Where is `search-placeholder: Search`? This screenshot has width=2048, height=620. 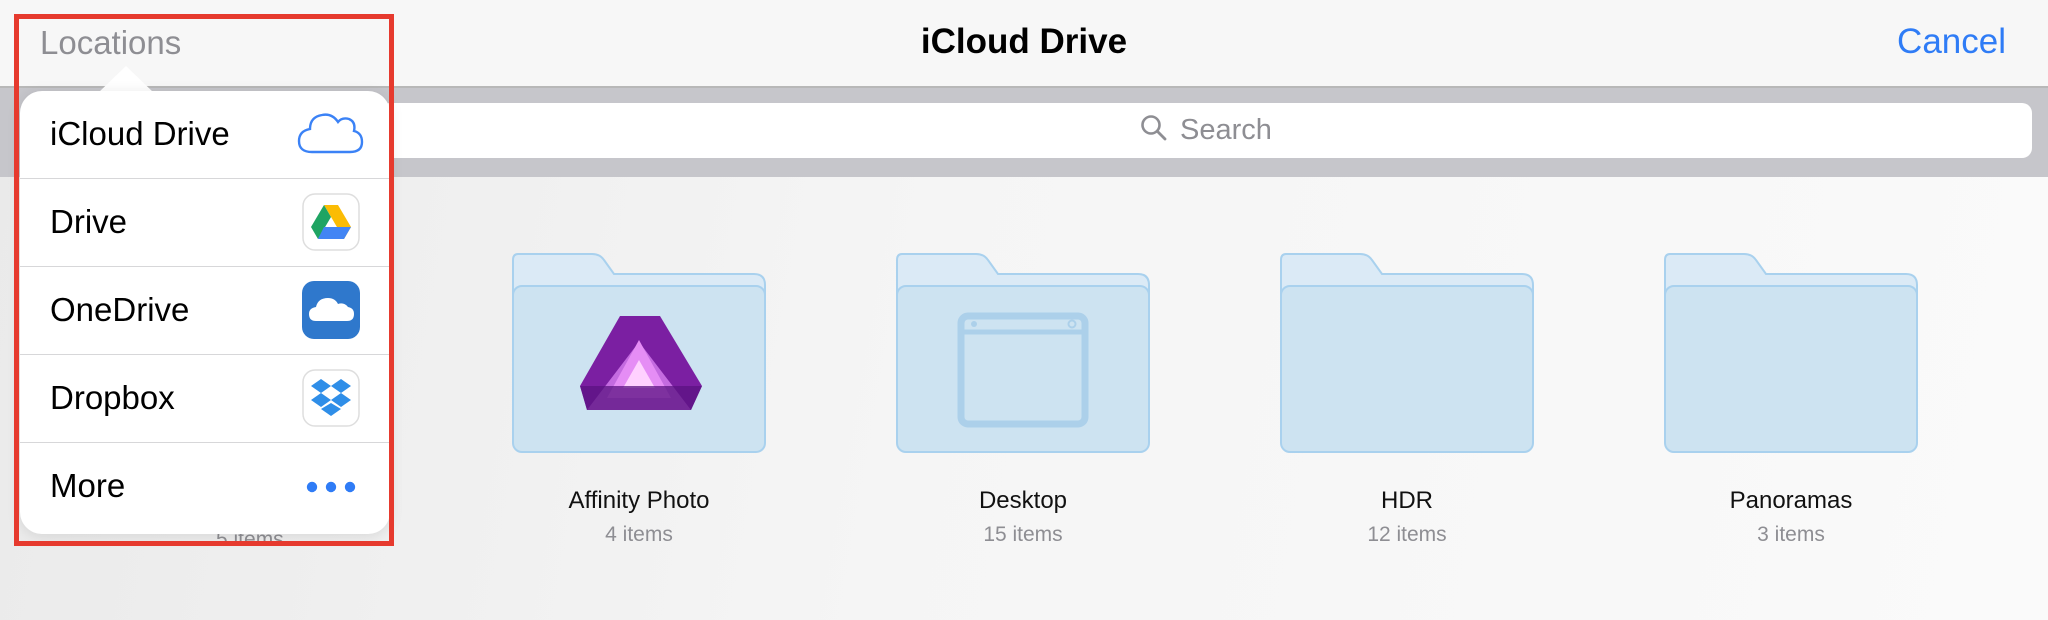
search-placeholder: Search is located at coordinates (1226, 130).